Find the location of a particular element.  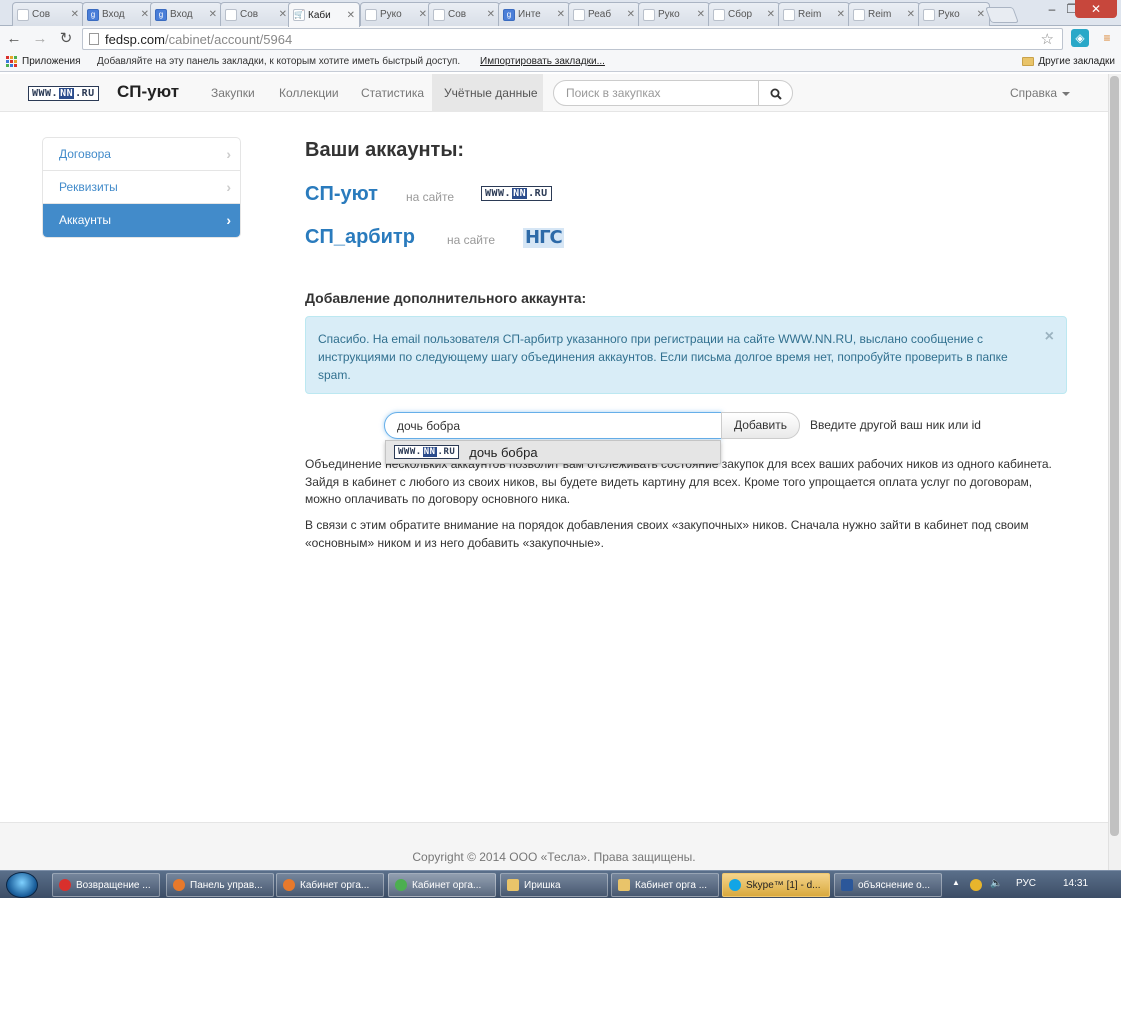

reload-icon: ↻ is located at coordinates (66, 39).